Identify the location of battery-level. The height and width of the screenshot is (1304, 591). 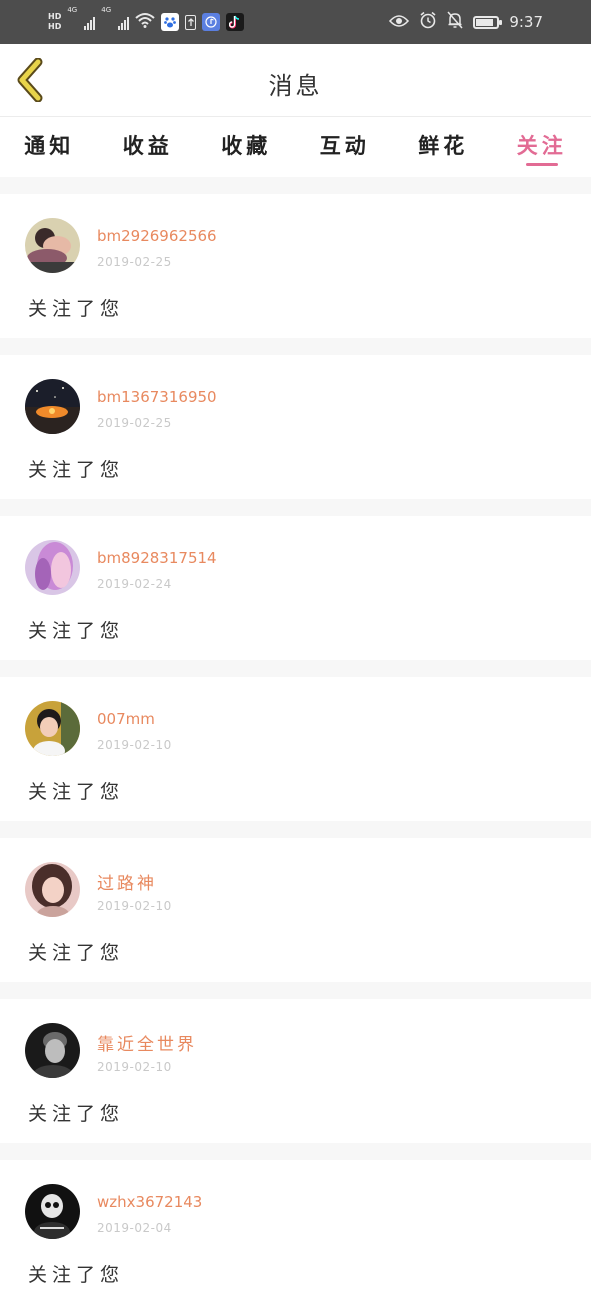
(484, 22).